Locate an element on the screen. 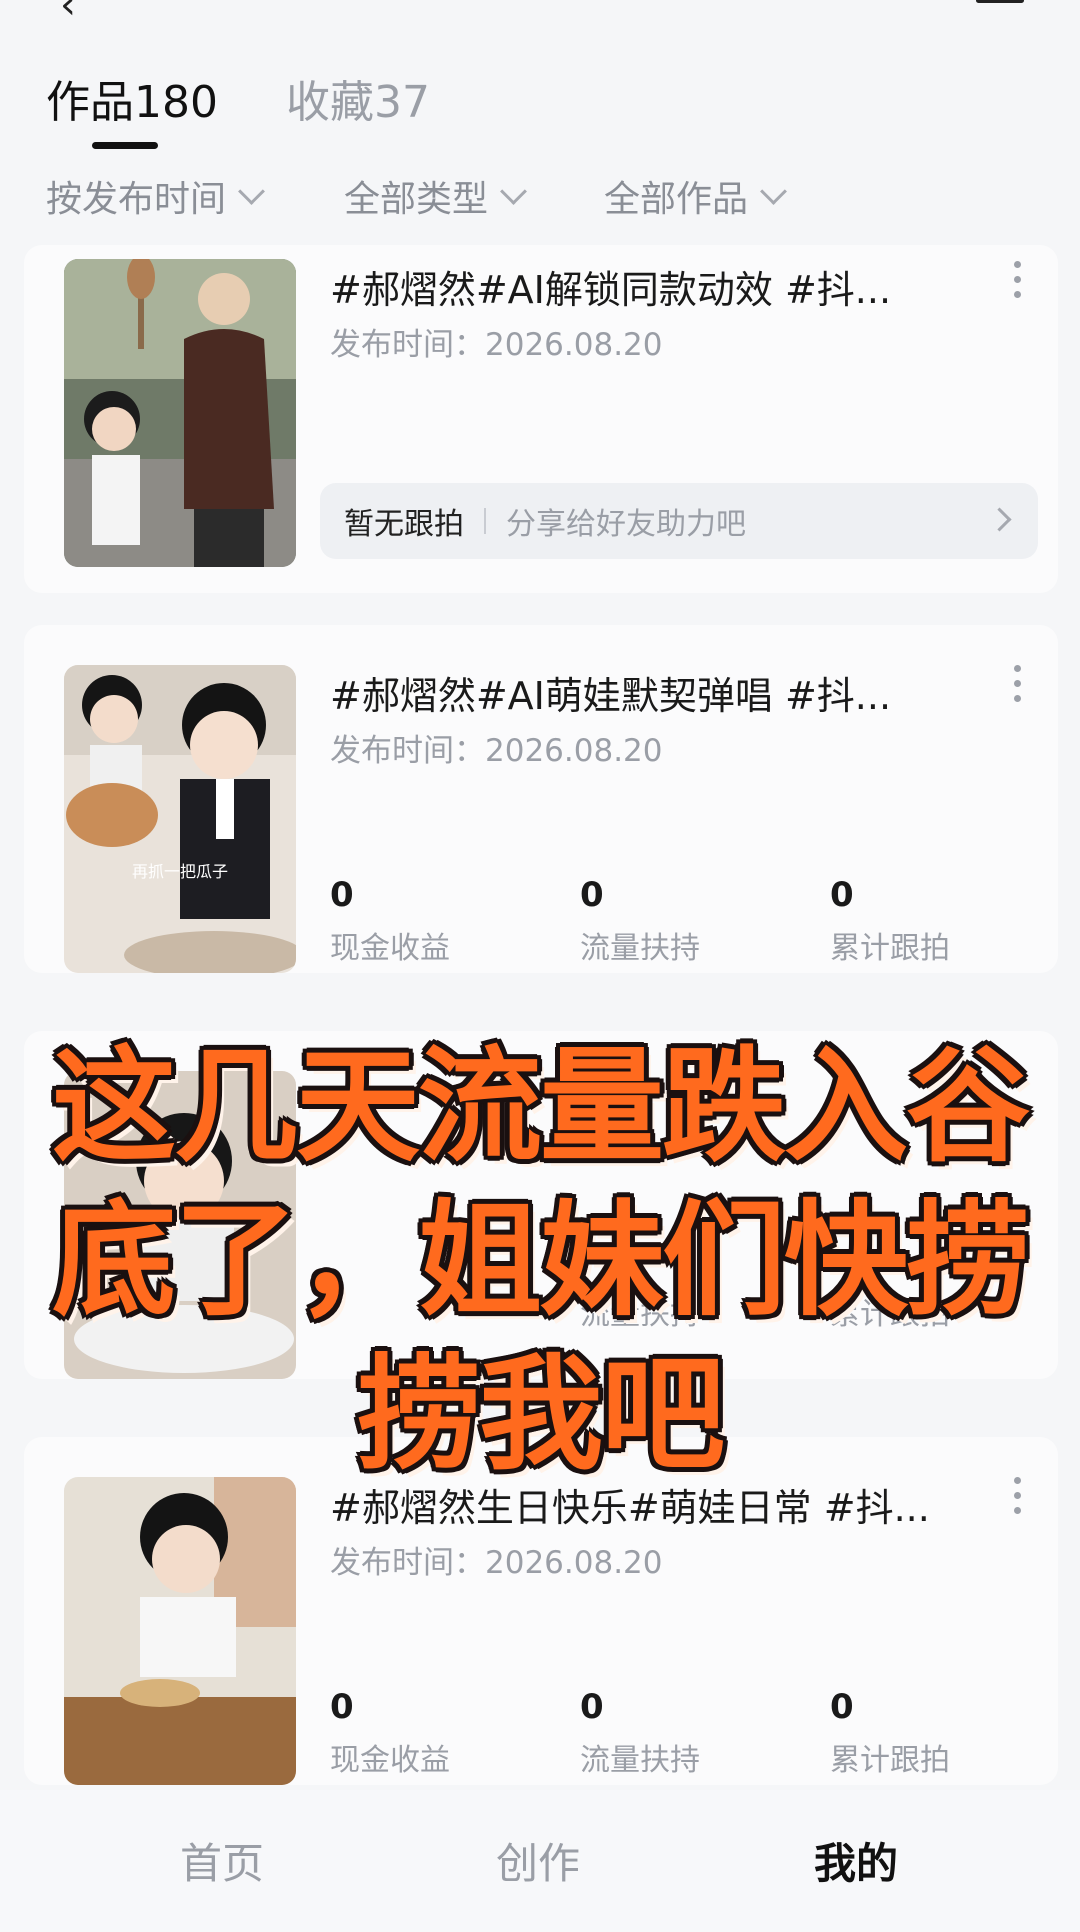 This screenshot has height=1932, width=1080. filter-bar: 按发布时间 全部类型 全部作品 is located at coordinates (540, 200).